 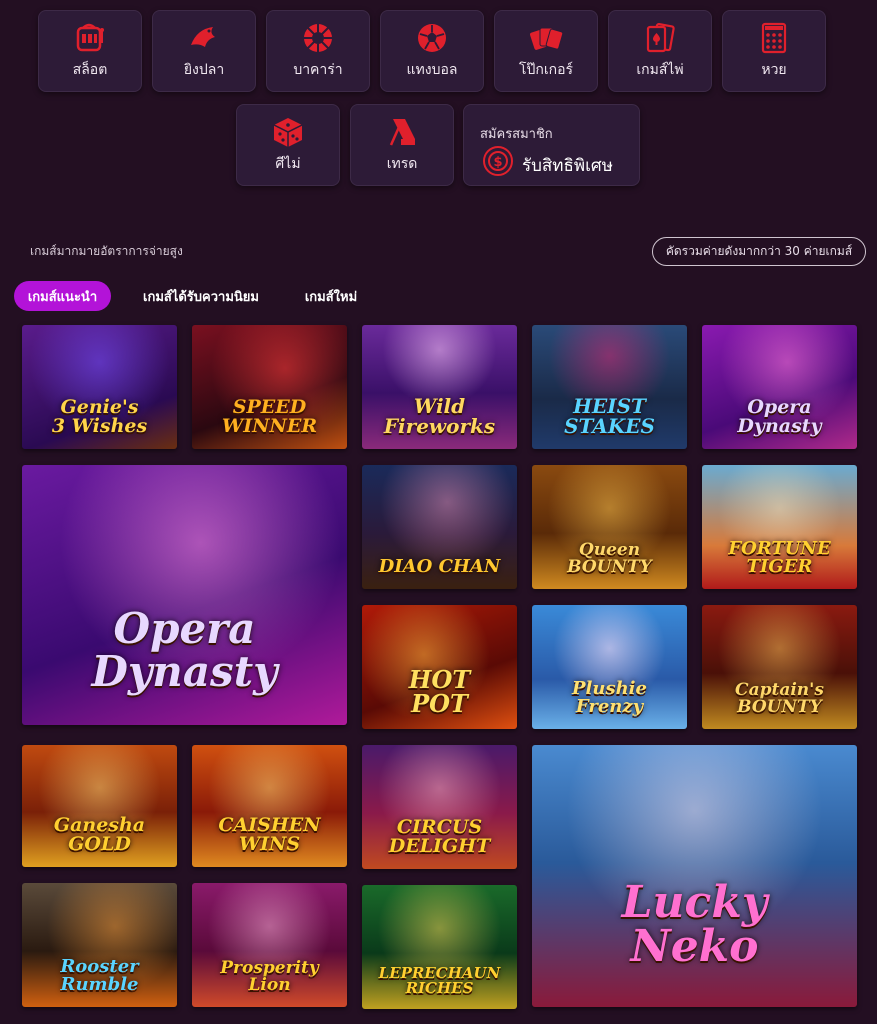 I want to click on tab-recommended: เกมส์แนะนำ, so click(x=62, y=296).